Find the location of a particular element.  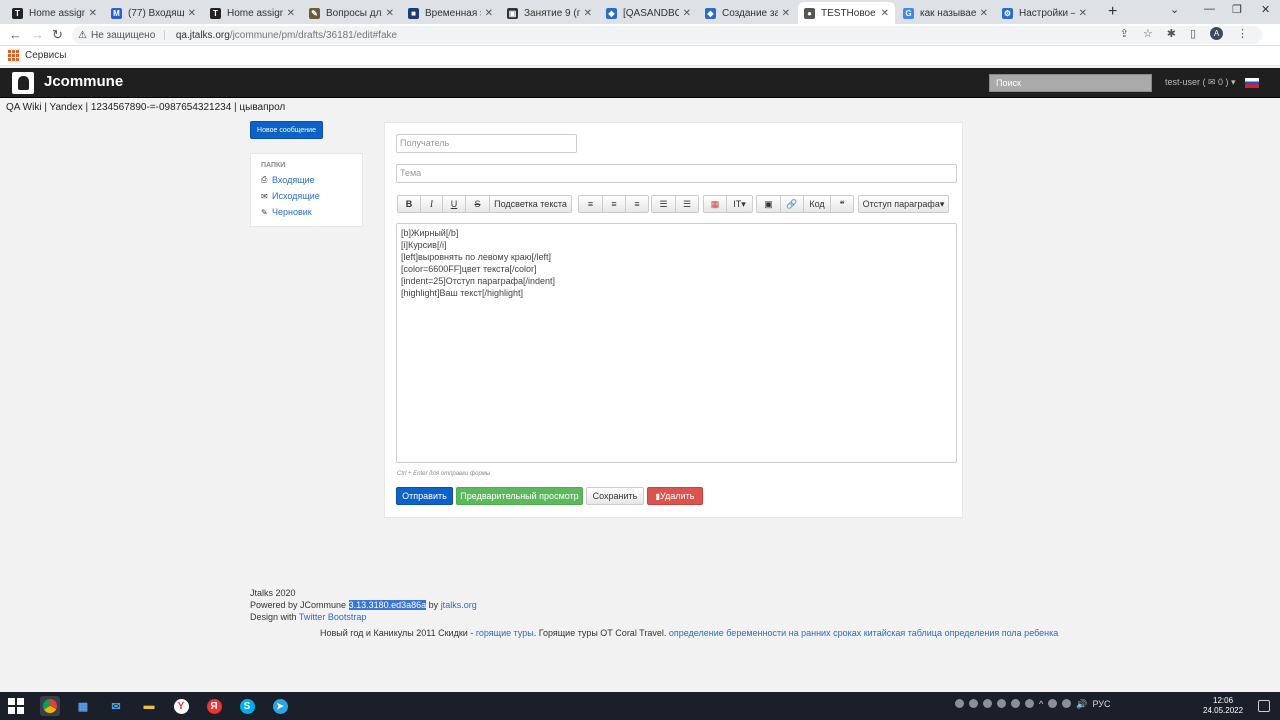

extensions-icon: ✱ is located at coordinates (1171, 33).